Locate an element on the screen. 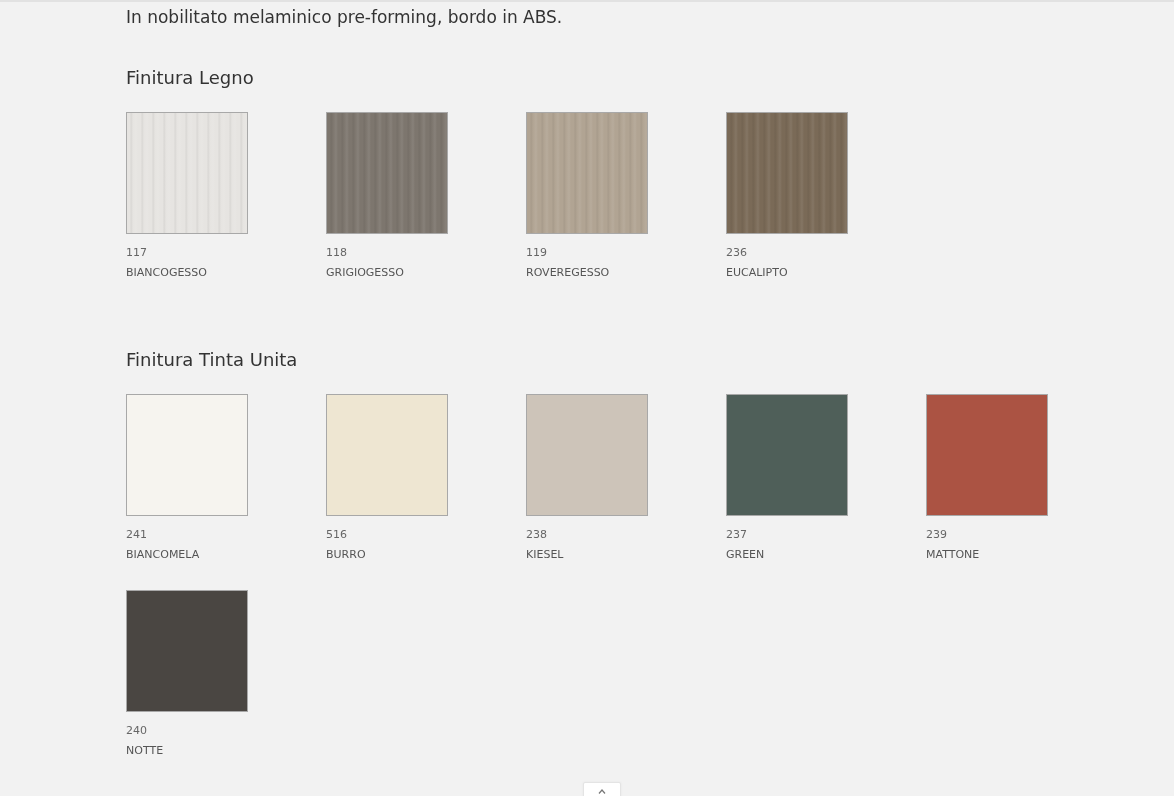 The width and height of the screenshot is (1174, 796). caret-up-icon is located at coordinates (602, 791).